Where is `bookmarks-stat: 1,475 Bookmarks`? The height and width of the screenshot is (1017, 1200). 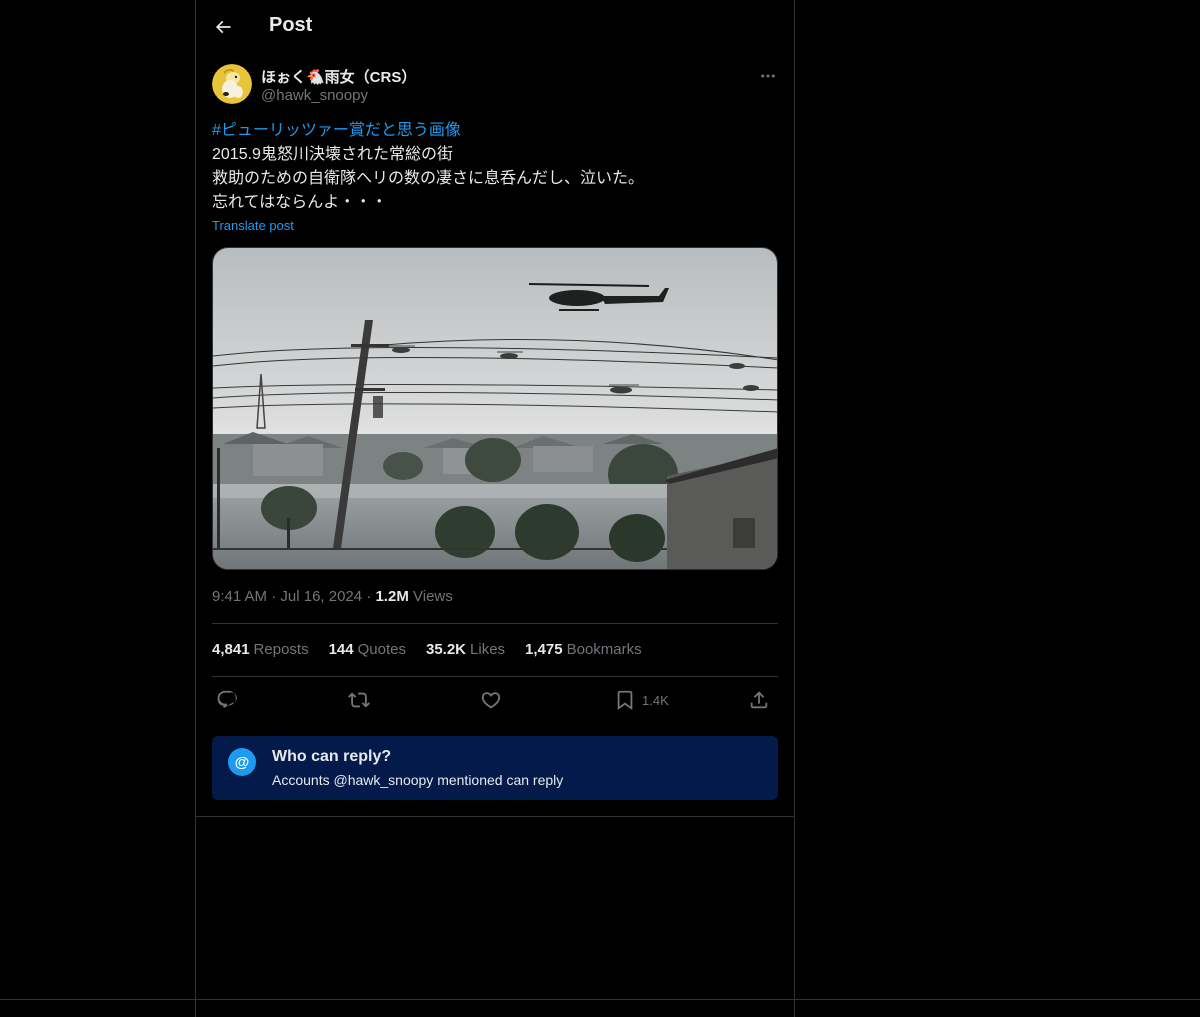 bookmarks-stat: 1,475 Bookmarks is located at coordinates (583, 649).